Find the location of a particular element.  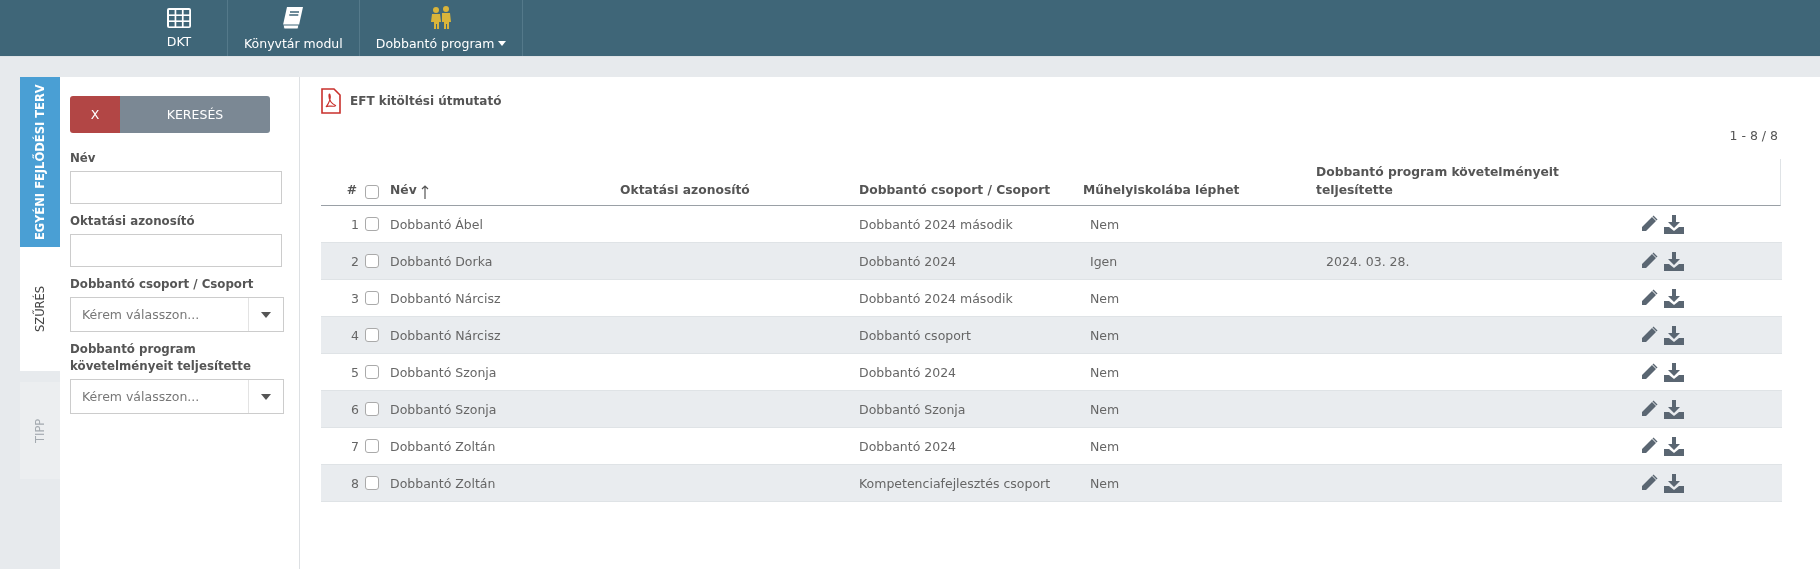

search-button: KERESÉS is located at coordinates (195, 114).